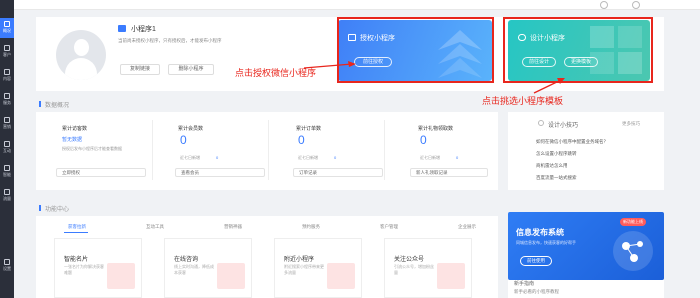 The height and width of the screenshot is (298, 700). What do you see at coordinates (183, 140) in the screenshot?
I see `stat-value-members: 0` at bounding box center [183, 140].